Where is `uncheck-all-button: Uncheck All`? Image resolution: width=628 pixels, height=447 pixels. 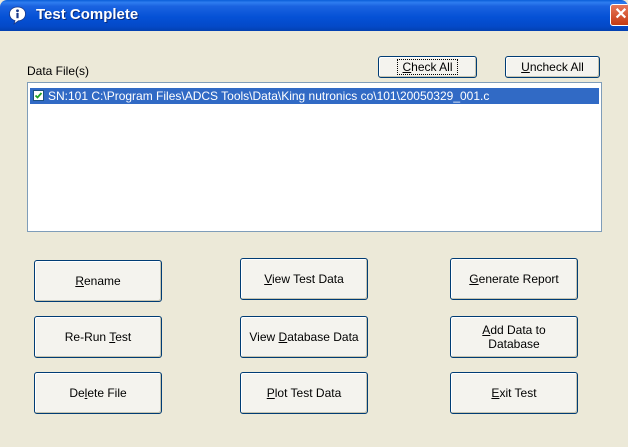 uncheck-all-button: Uncheck All is located at coordinates (552, 67).